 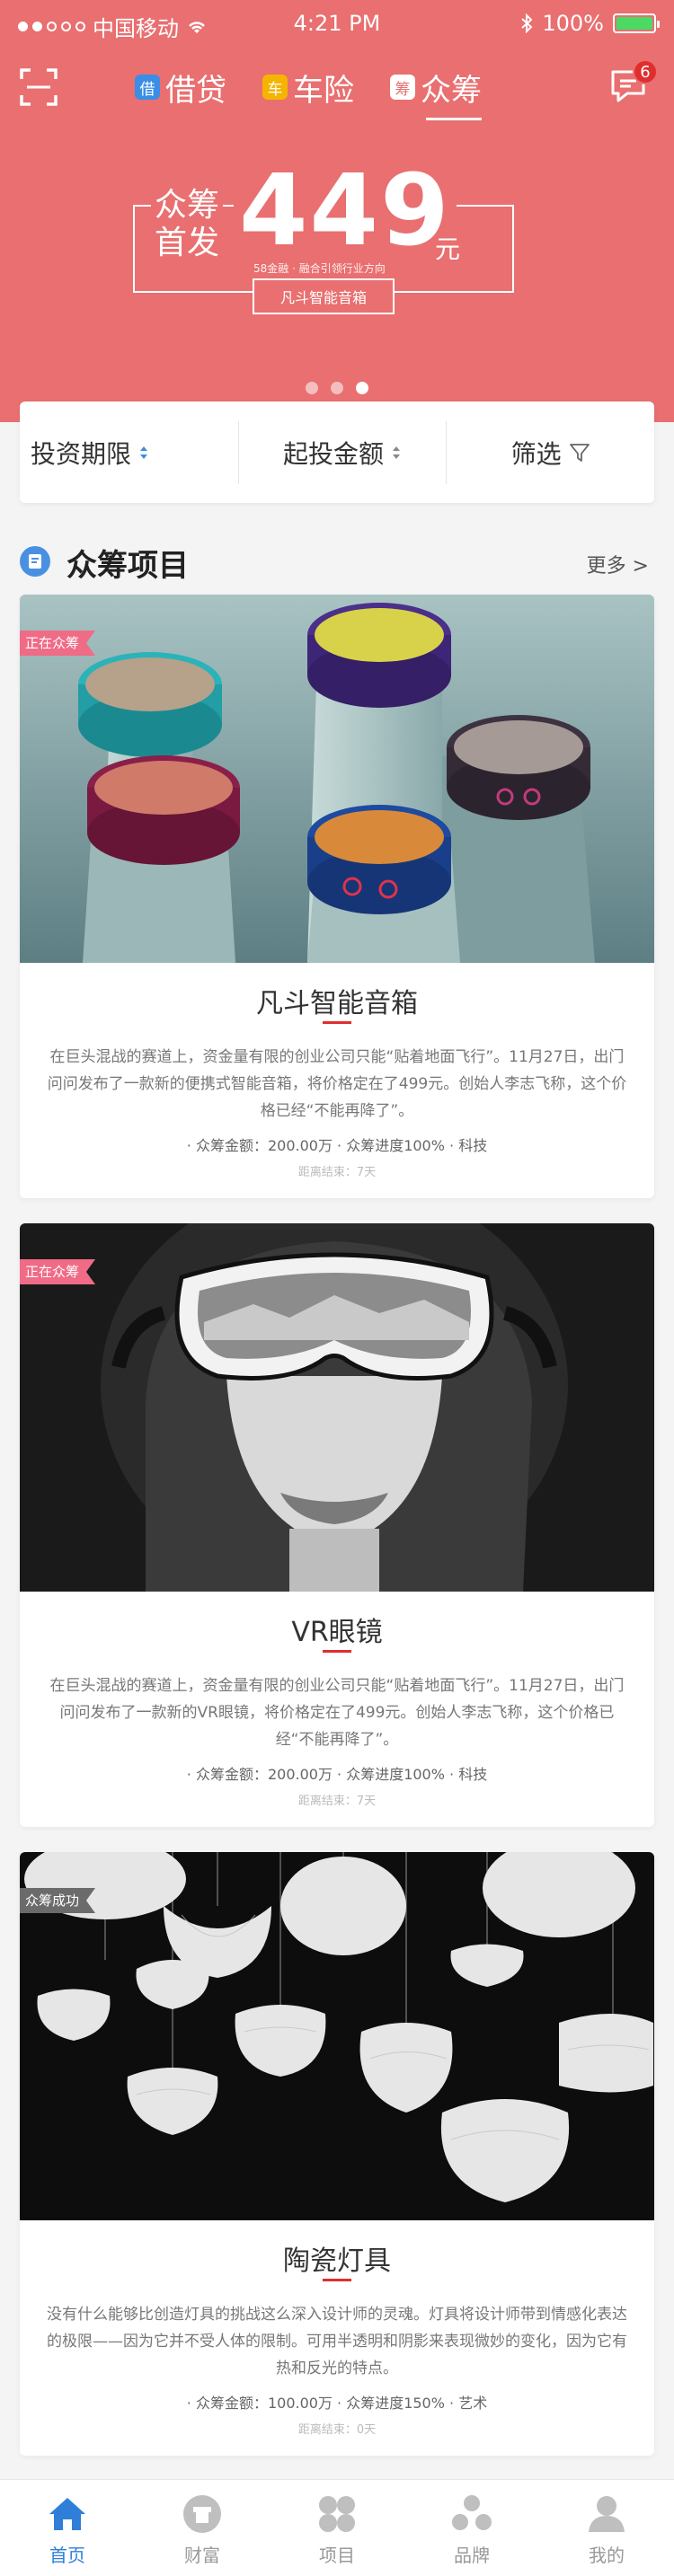 What do you see at coordinates (607, 2514) in the screenshot?
I see `user-icon` at bounding box center [607, 2514].